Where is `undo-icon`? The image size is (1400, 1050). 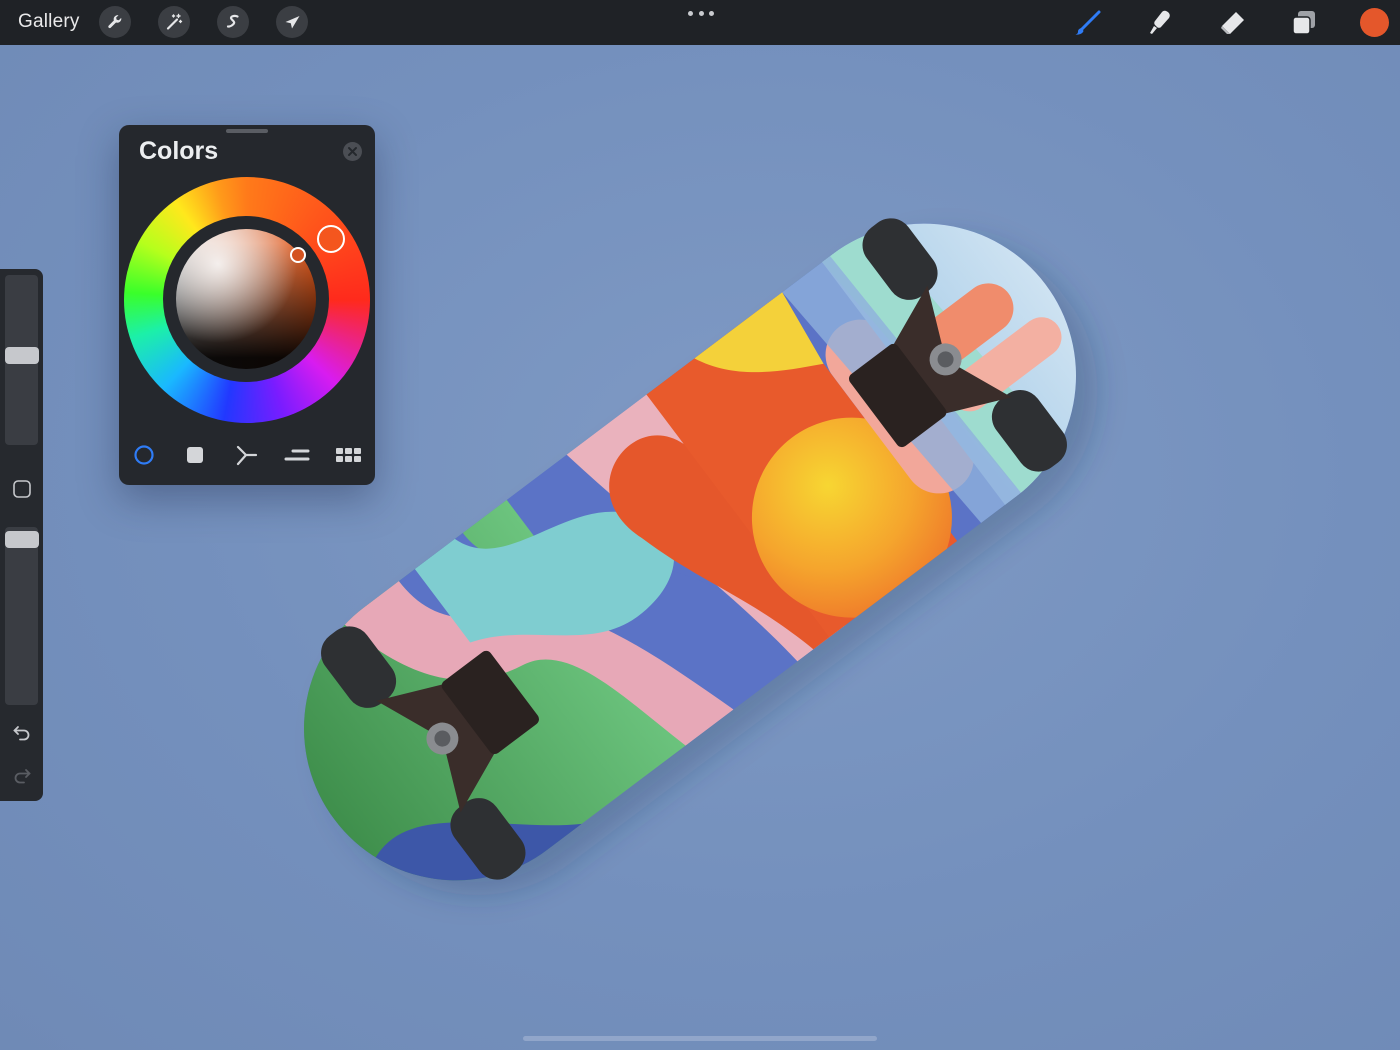 undo-icon is located at coordinates (20, 732).